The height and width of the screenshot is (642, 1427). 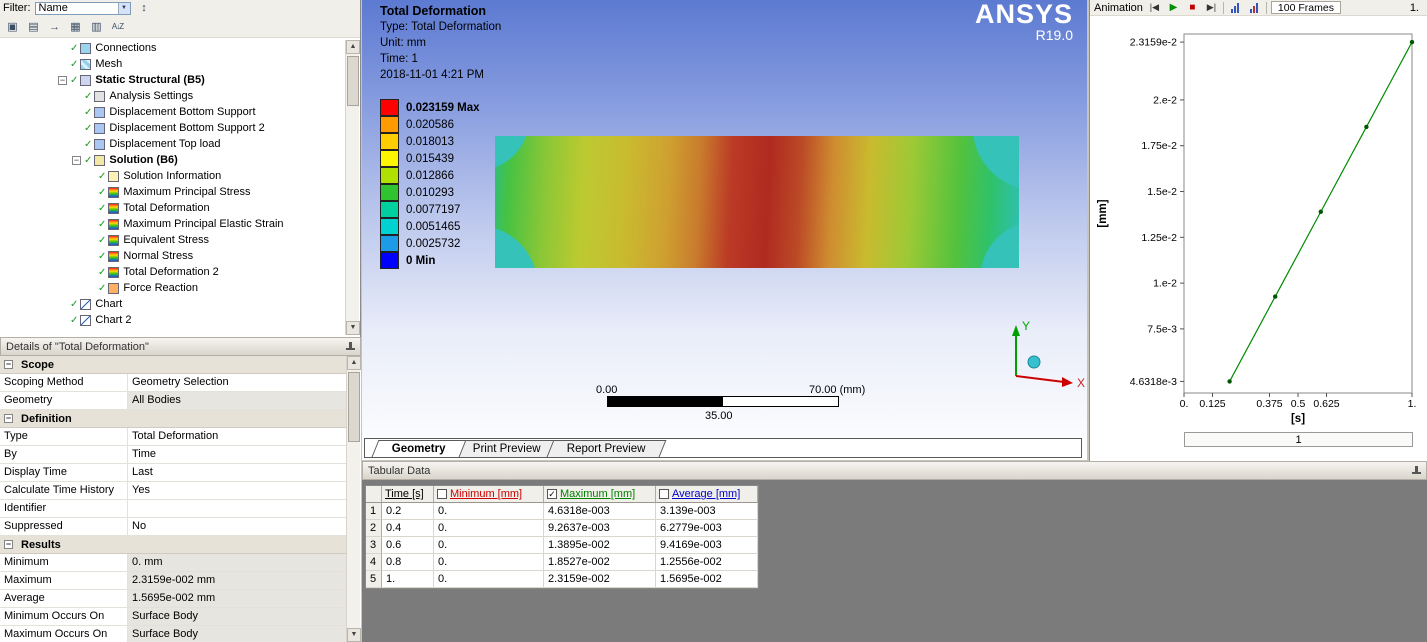 I want to click on row-number: 2, so click(x=374, y=528).